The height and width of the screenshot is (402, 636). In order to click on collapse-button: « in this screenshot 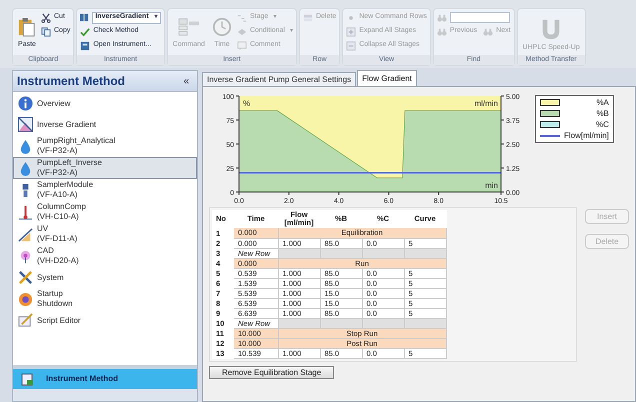, I will do `click(186, 81)`.